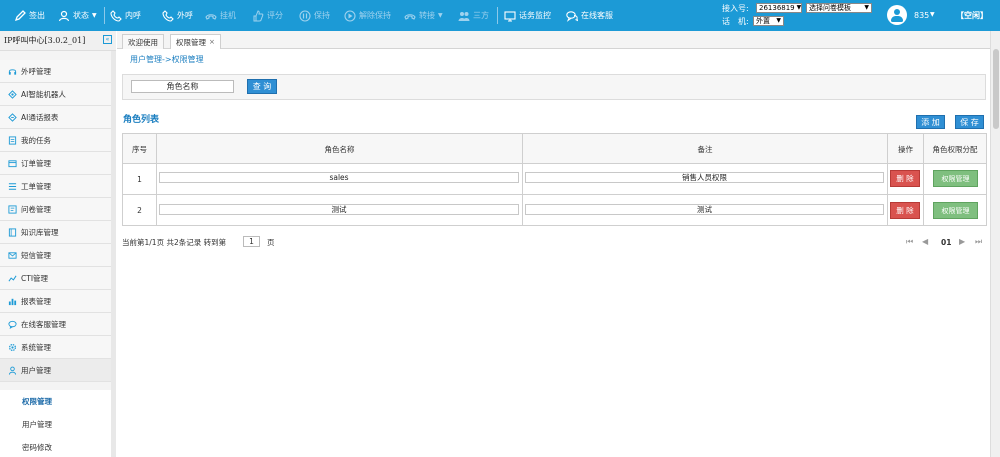  What do you see at coordinates (251, 241) in the screenshot?
I see `page-jump-input: 1` at bounding box center [251, 241].